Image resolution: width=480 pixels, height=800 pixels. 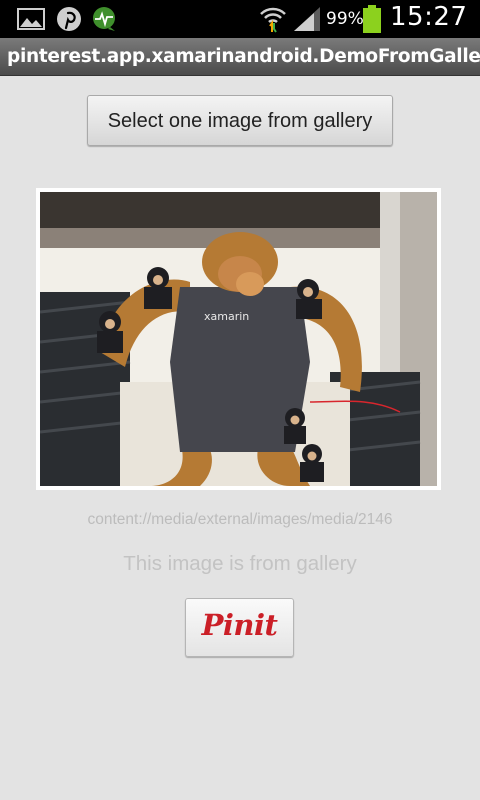 I want to click on gallery-icon, so click(x=31, y=19).